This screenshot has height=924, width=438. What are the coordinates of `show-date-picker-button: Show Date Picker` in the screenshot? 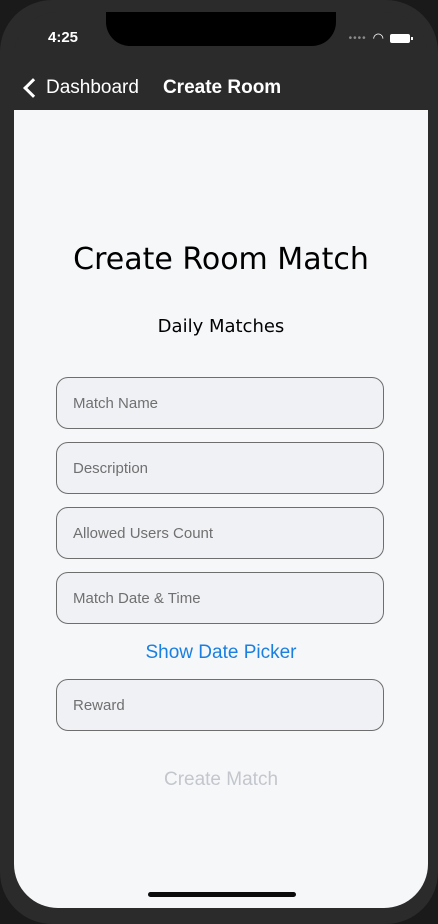 It's located at (221, 653).